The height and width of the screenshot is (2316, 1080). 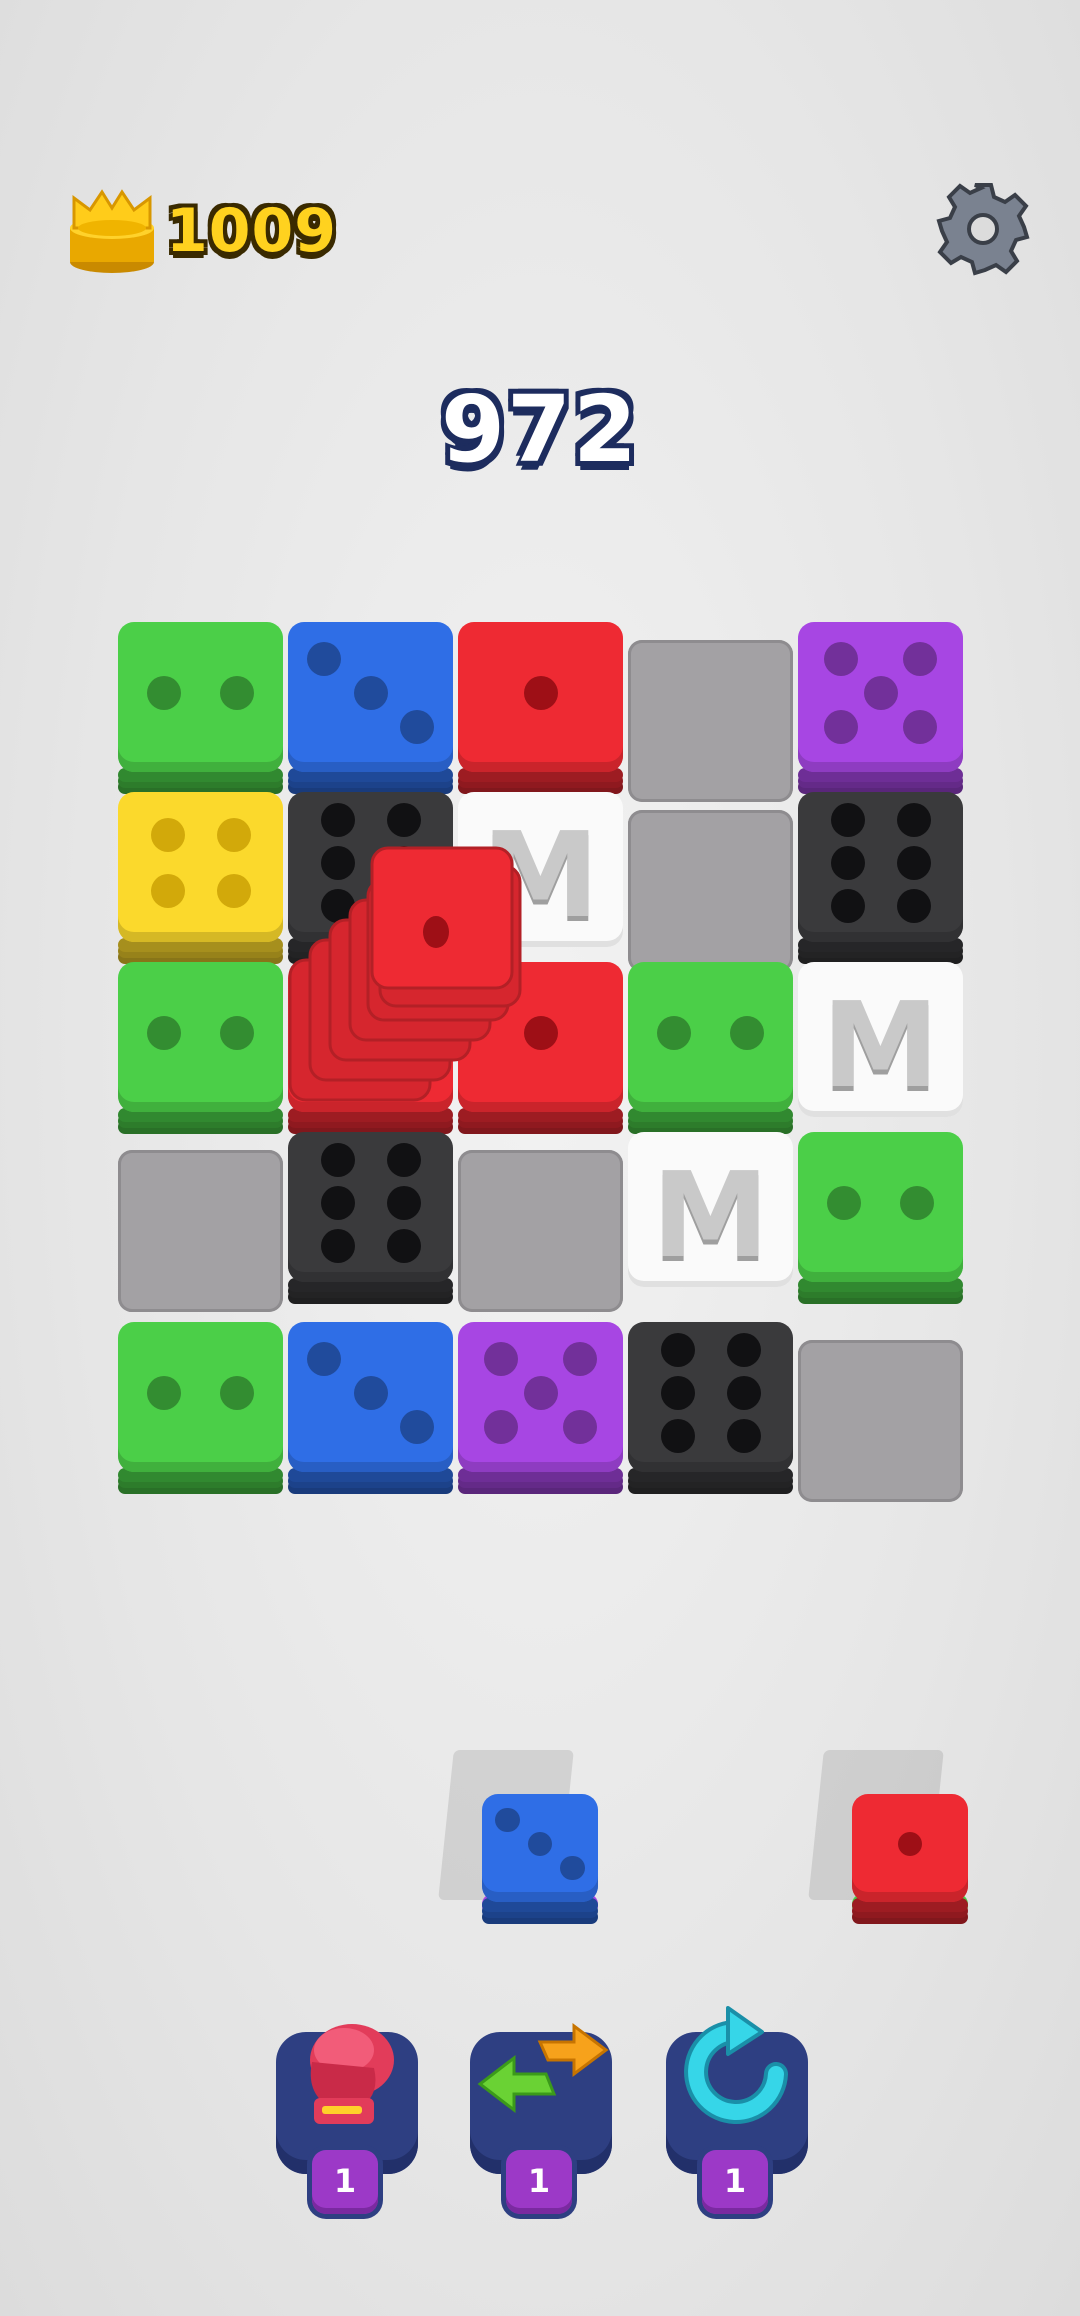 What do you see at coordinates (539, 2182) in the screenshot?
I see `swap-count: 1` at bounding box center [539, 2182].